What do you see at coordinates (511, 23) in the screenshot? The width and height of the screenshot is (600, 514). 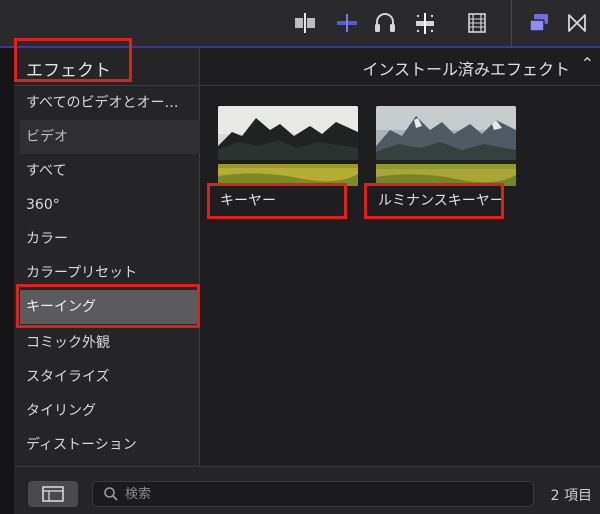 I see `toolbar-divider` at bounding box center [511, 23].